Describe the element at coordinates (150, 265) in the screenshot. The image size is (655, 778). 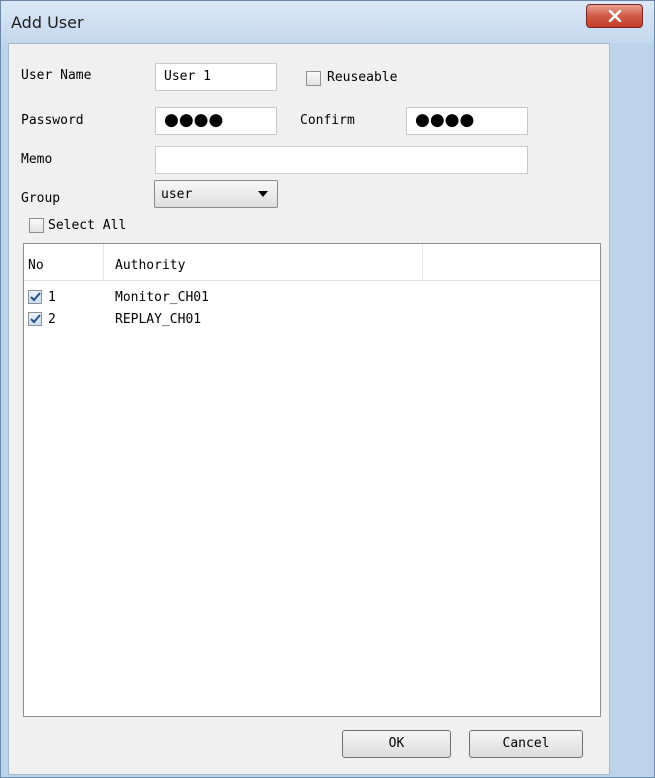
I see `column-header-authority: Authority` at that location.